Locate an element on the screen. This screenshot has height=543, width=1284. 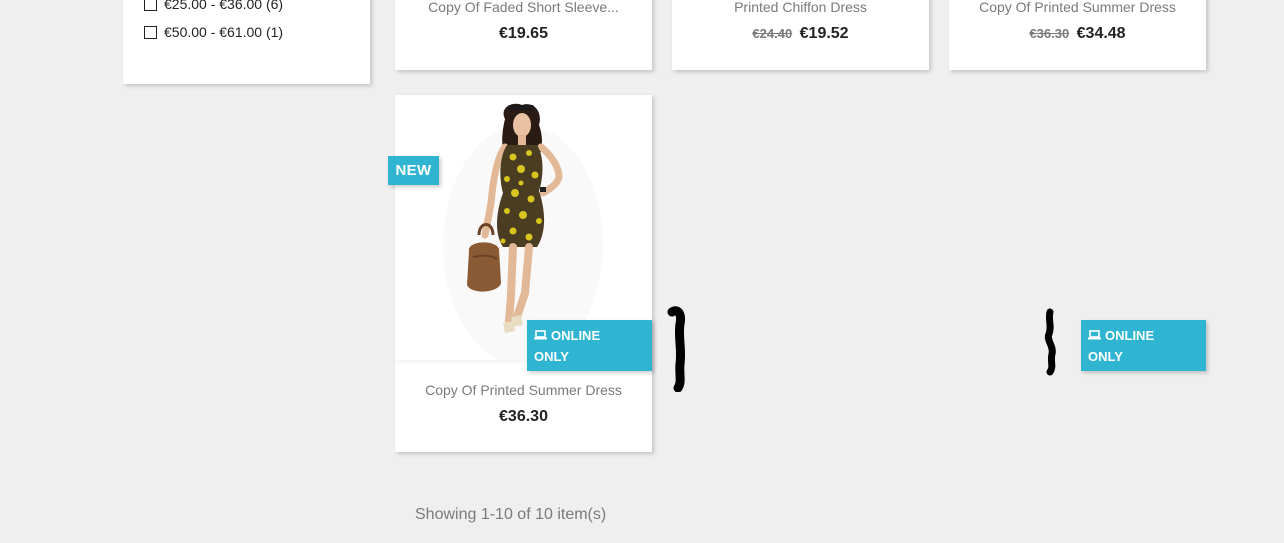
price-filter-label: €25.00 - €36.00 (6) is located at coordinates (224, 6).